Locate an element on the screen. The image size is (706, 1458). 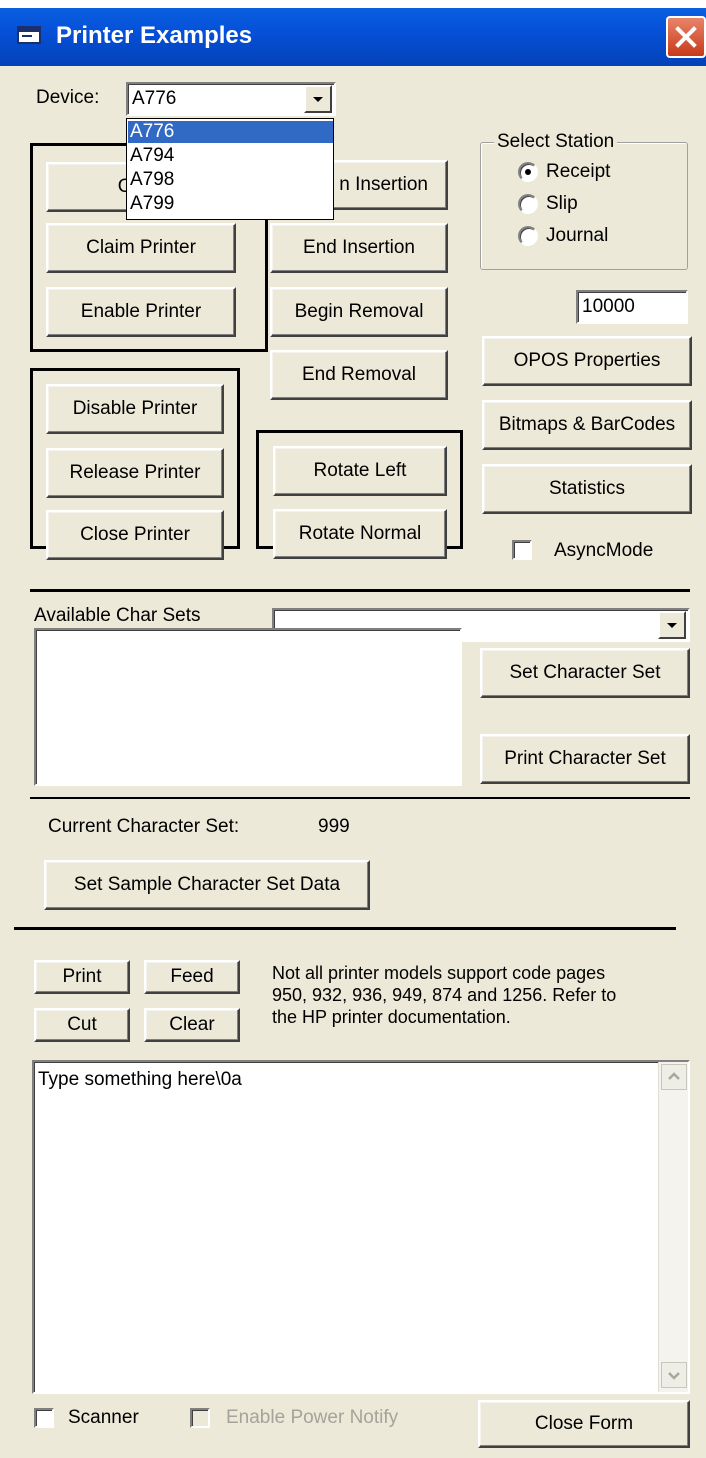
close-form-label: Close Form is located at coordinates (584, 1423).